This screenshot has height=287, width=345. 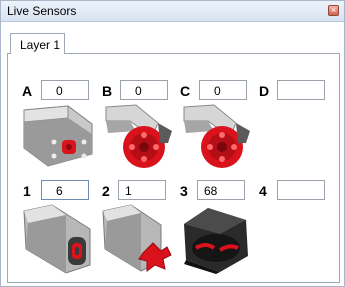 I want to click on touch-sensor-icon, so click(x=137, y=238).